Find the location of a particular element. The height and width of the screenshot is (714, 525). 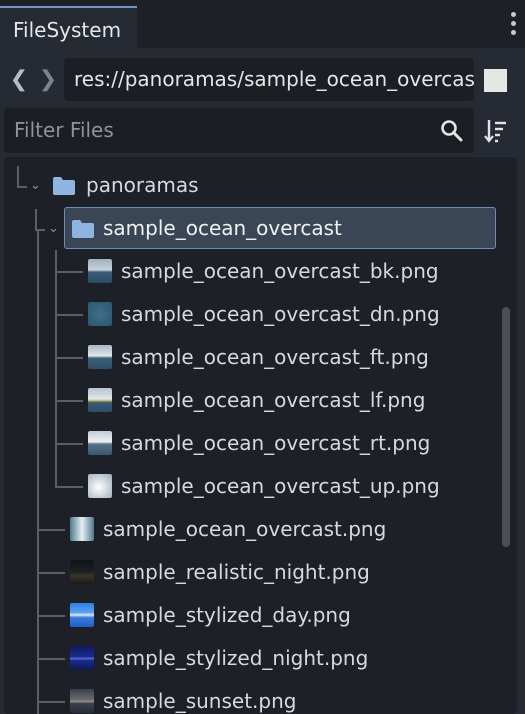

back-icon: ❮ is located at coordinates (19, 80).